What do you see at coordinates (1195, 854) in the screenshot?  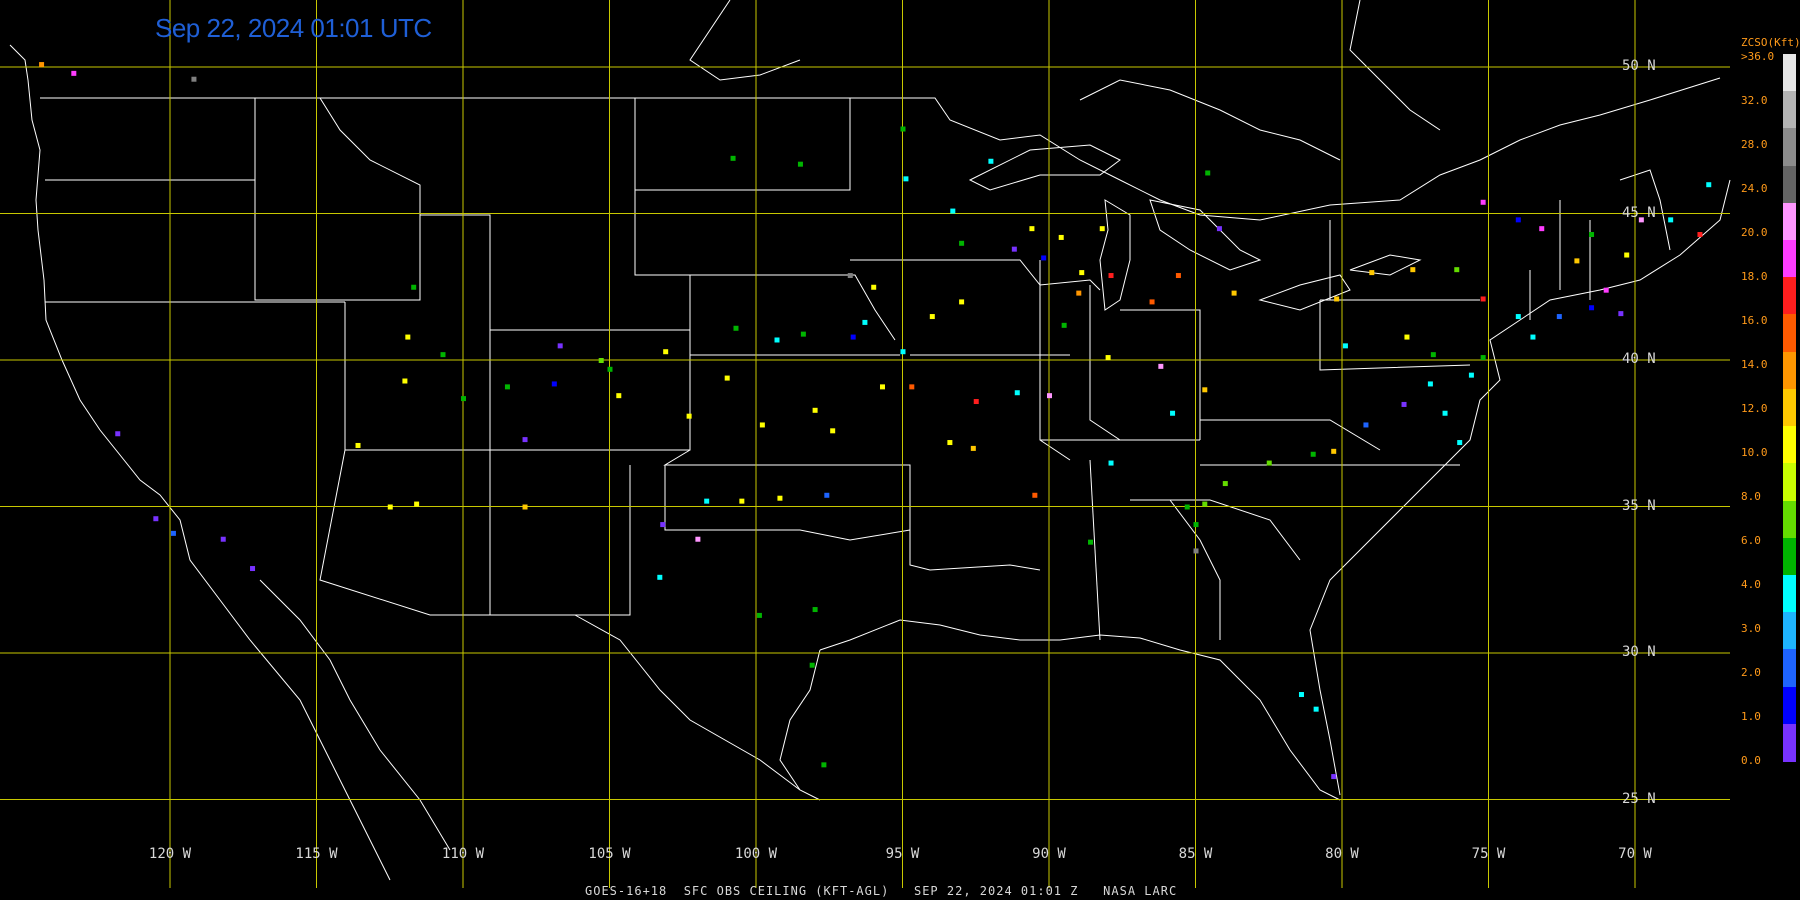 I see `longitude-label: 85 W` at bounding box center [1195, 854].